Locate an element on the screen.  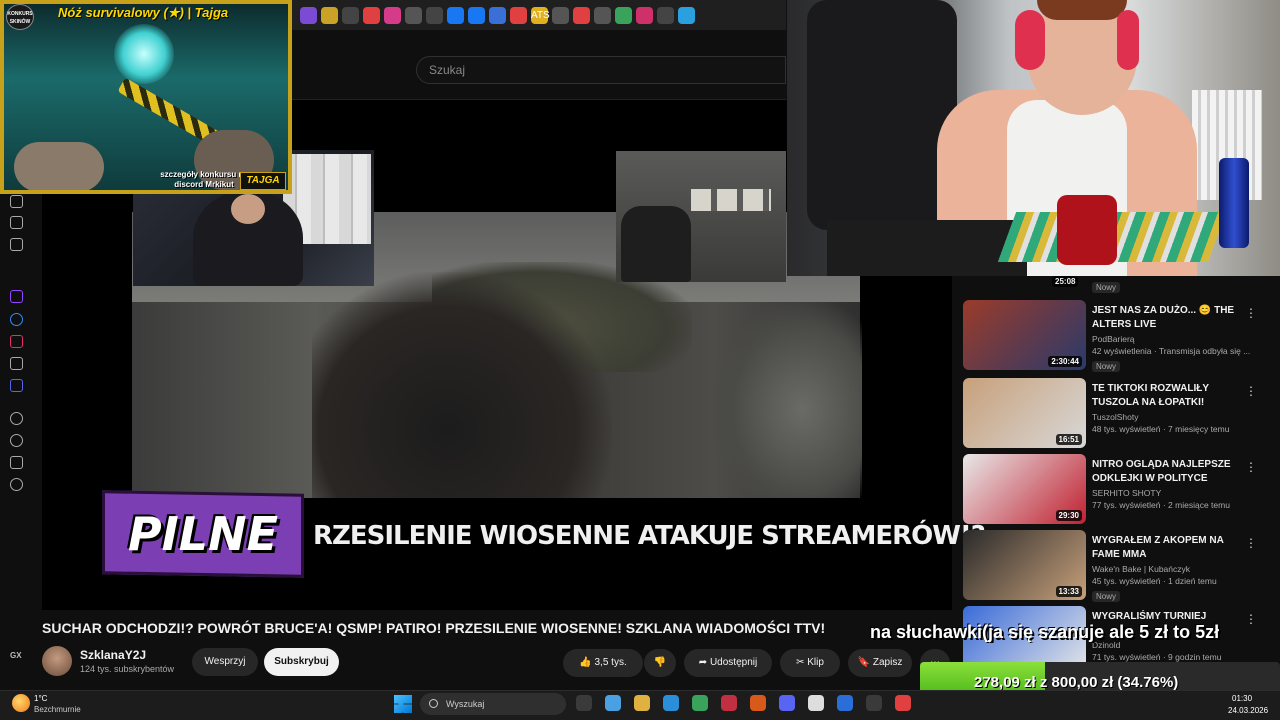
channel-avatar is located at coordinates (57, 661).